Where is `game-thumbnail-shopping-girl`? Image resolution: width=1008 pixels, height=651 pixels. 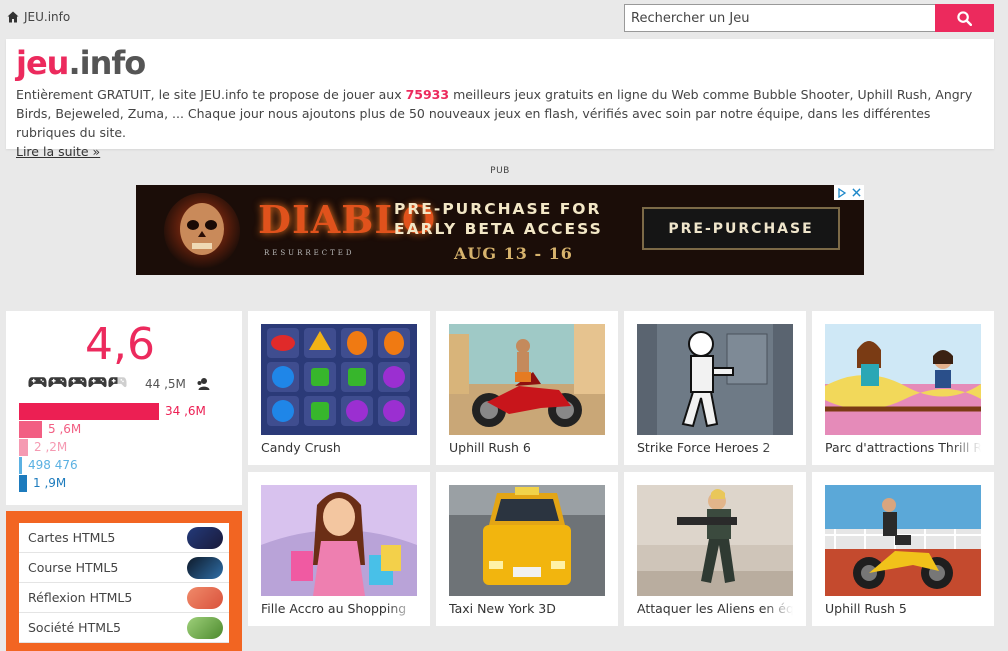 game-thumbnail-shopping-girl is located at coordinates (339, 540).